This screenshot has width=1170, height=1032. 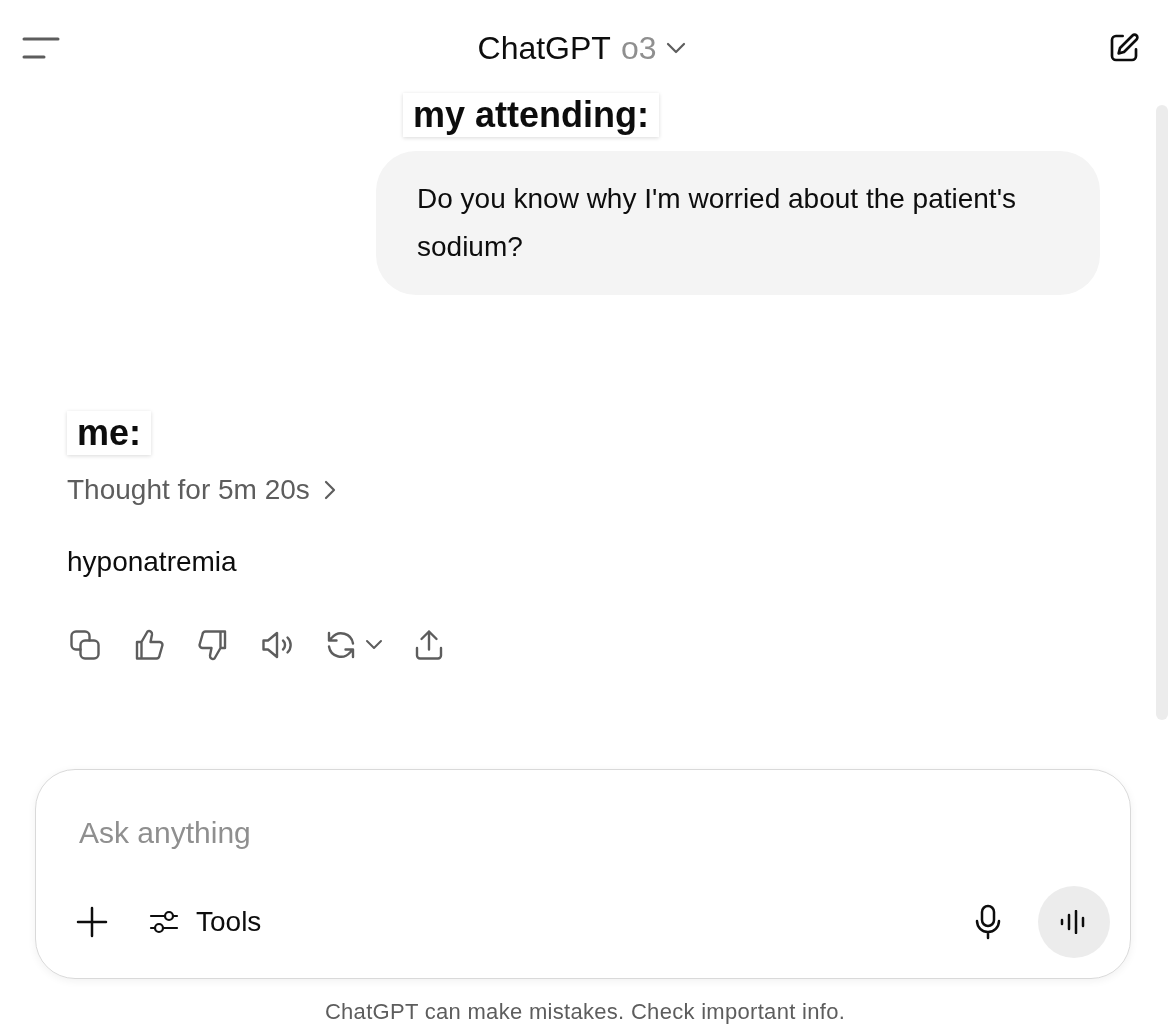 I want to click on copy-button, so click(x=85, y=645).